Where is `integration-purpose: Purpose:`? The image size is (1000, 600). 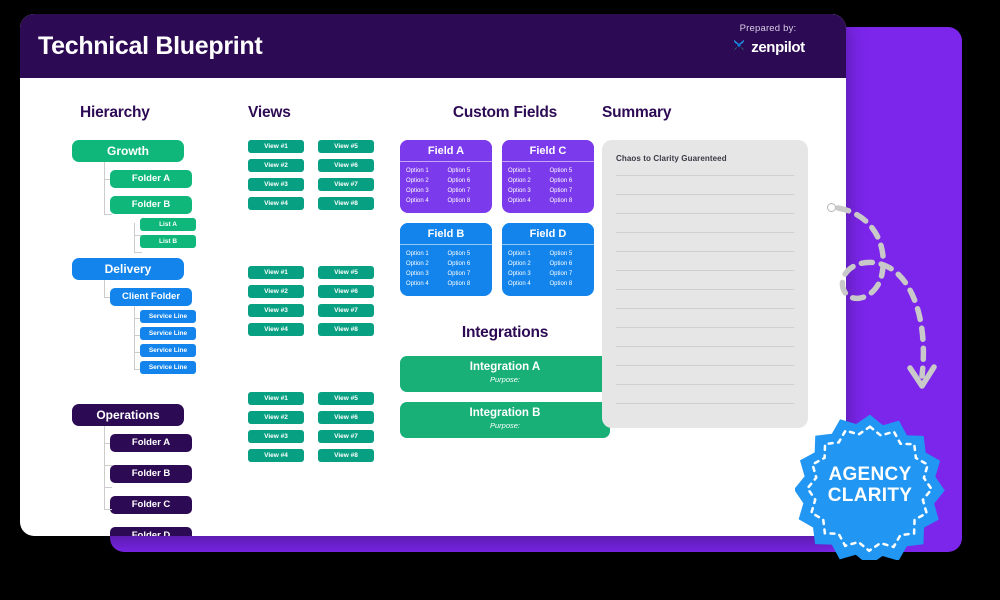
integration-purpose: Purpose: is located at coordinates (505, 425).